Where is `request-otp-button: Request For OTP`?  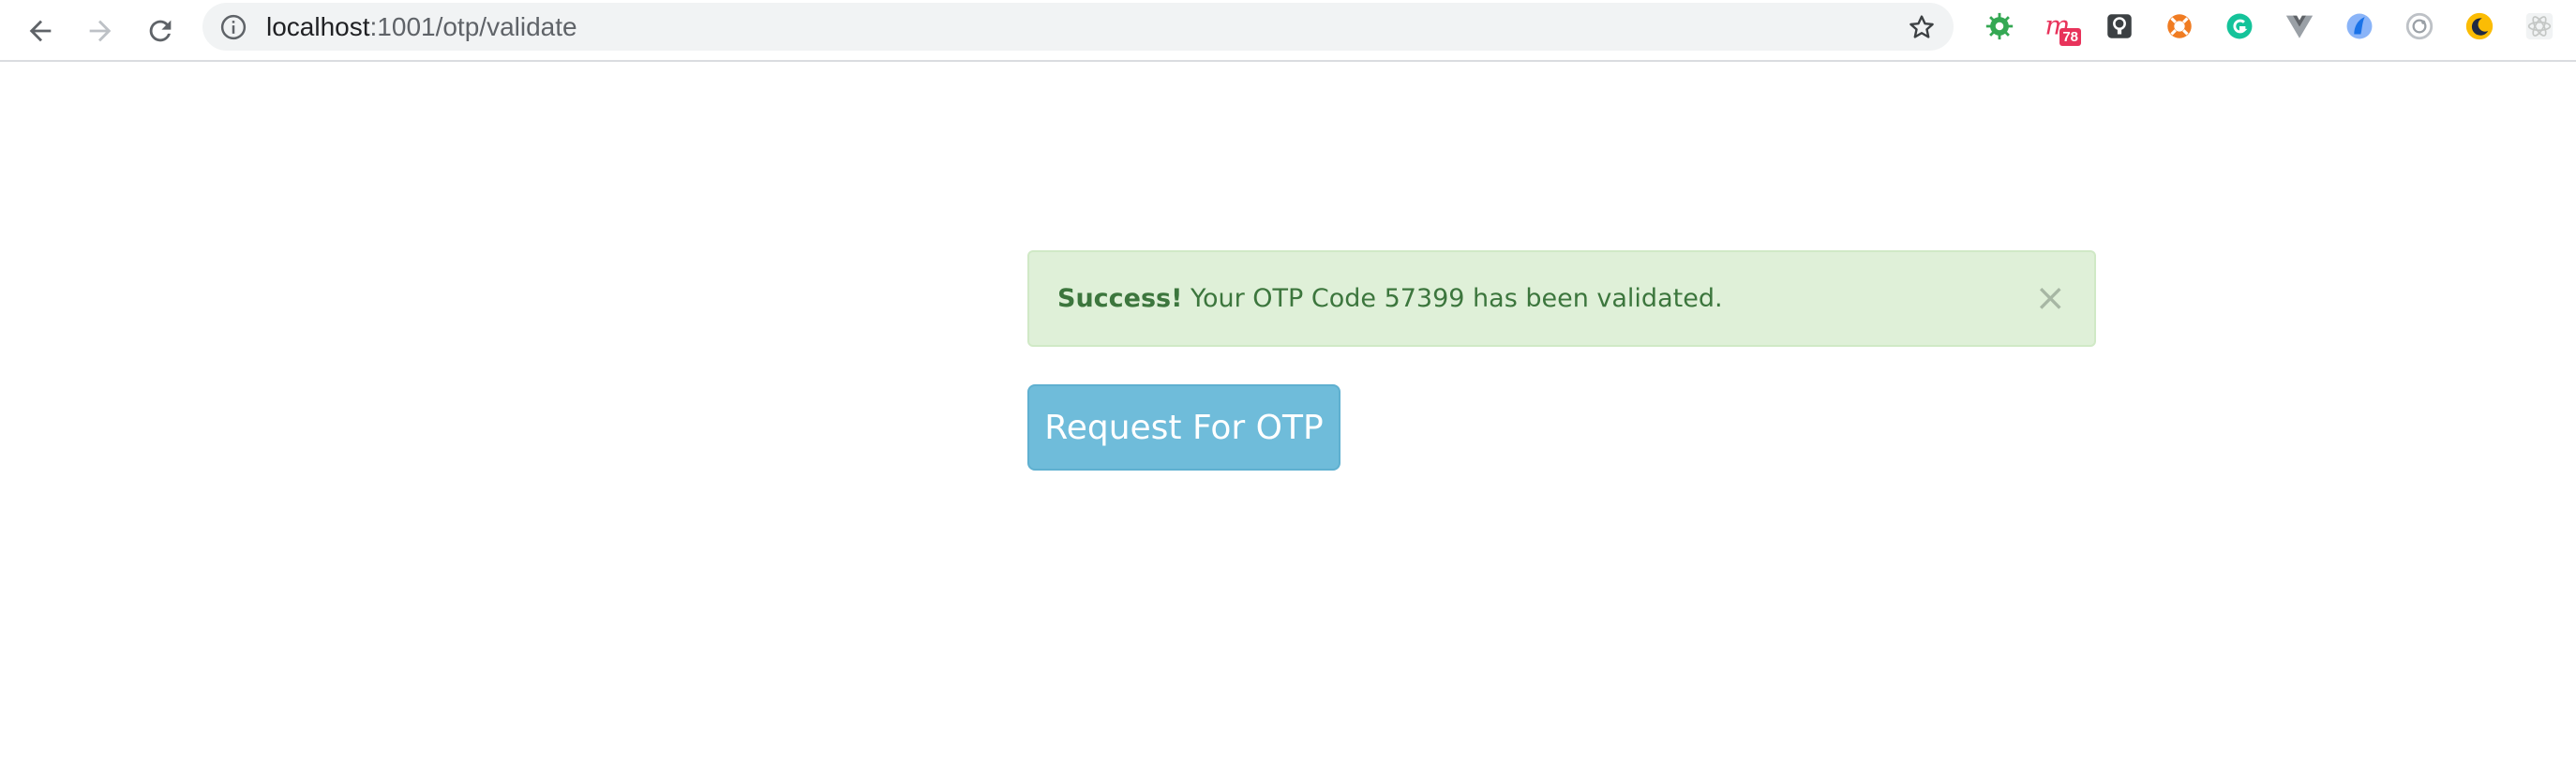 request-otp-button: Request For OTP is located at coordinates (1184, 427).